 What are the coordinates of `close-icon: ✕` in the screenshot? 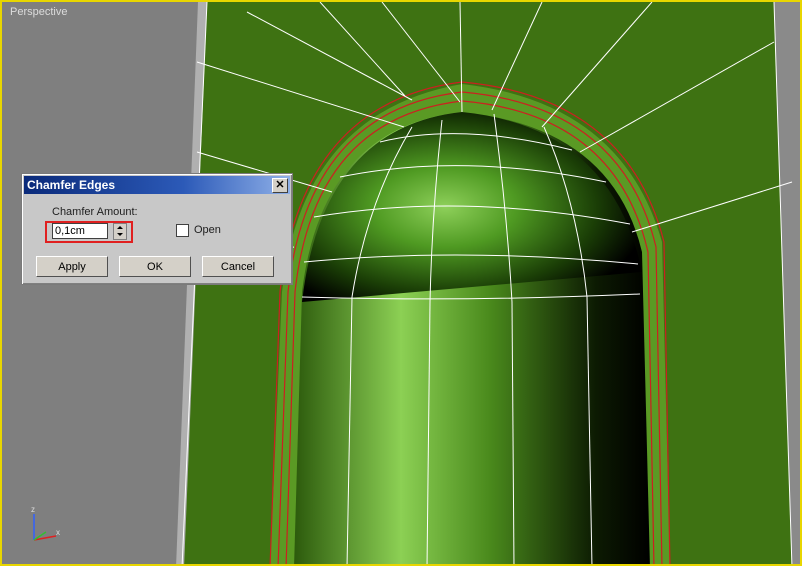 It's located at (280, 185).